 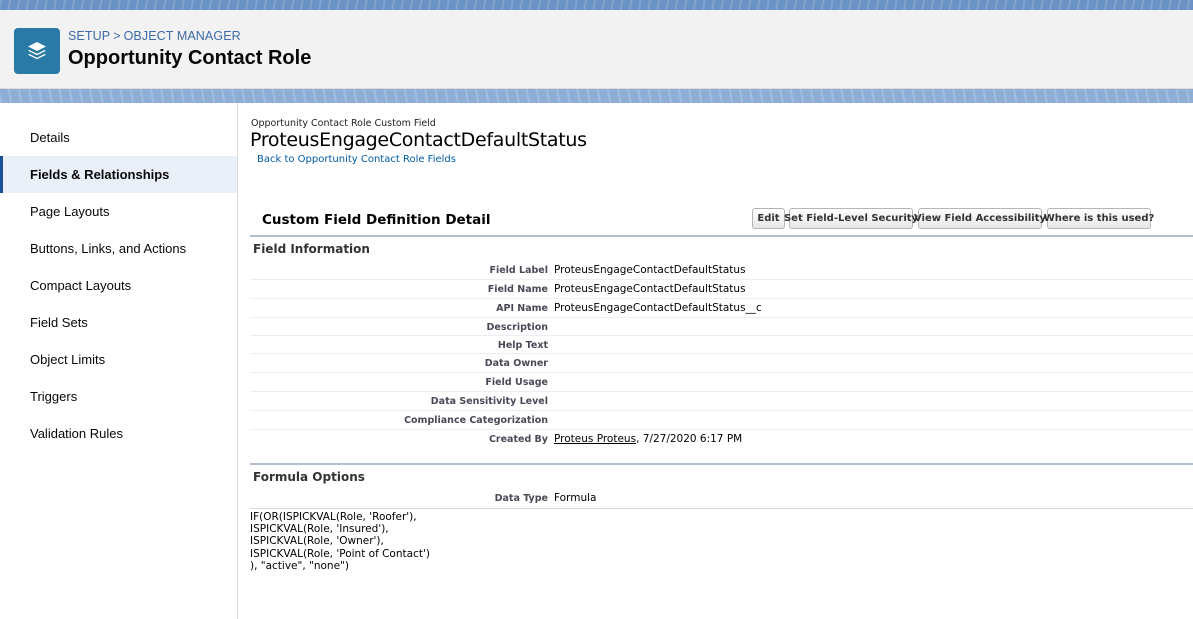 I want to click on view-field-accessibility-button: View Field Accessibility, so click(x=980, y=218).